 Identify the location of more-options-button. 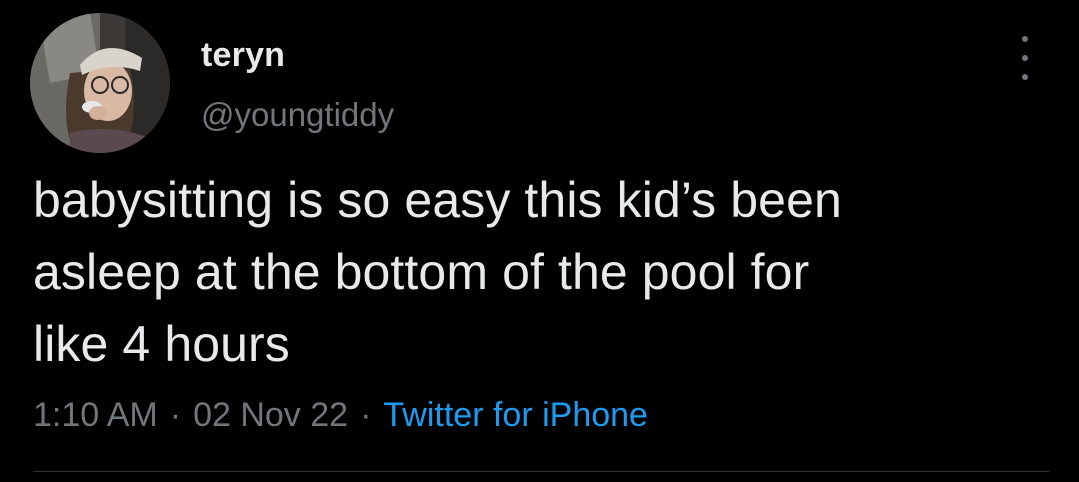
(1025, 58).